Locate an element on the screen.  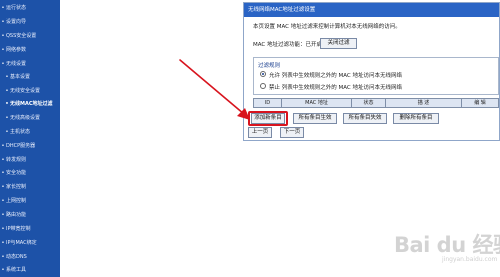
sidebar-item-setup-wizard: • 设置向导 is located at coordinates (30, 22).